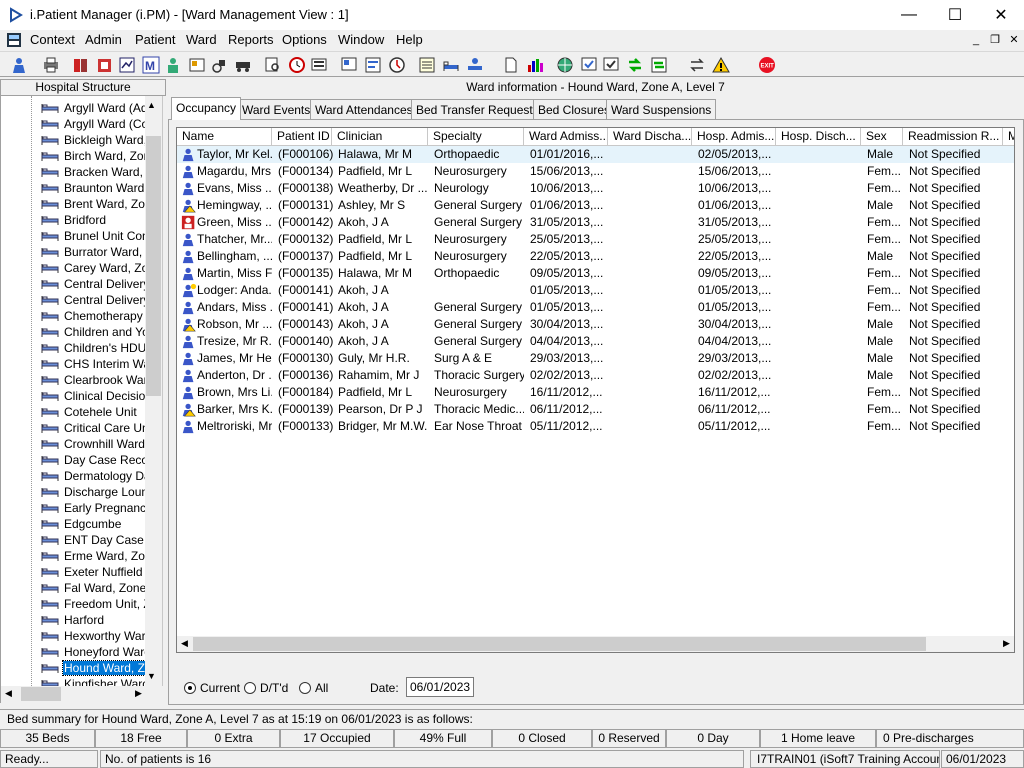  Describe the element at coordinates (105, 65) in the screenshot. I see `notes-icon` at that location.